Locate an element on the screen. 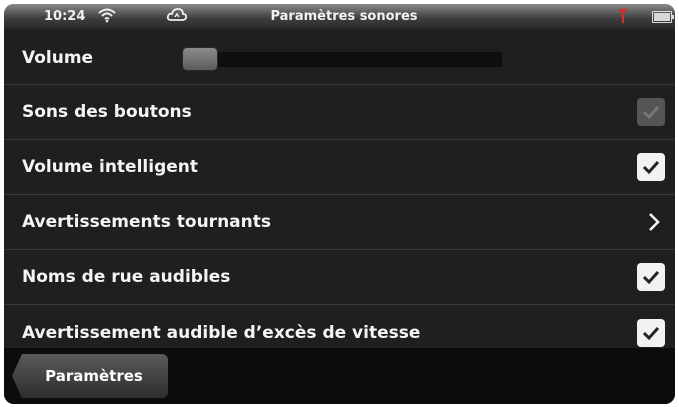 This screenshot has width=679, height=407. noms-de-rue-label: Noms de rue audibles is located at coordinates (126, 277).